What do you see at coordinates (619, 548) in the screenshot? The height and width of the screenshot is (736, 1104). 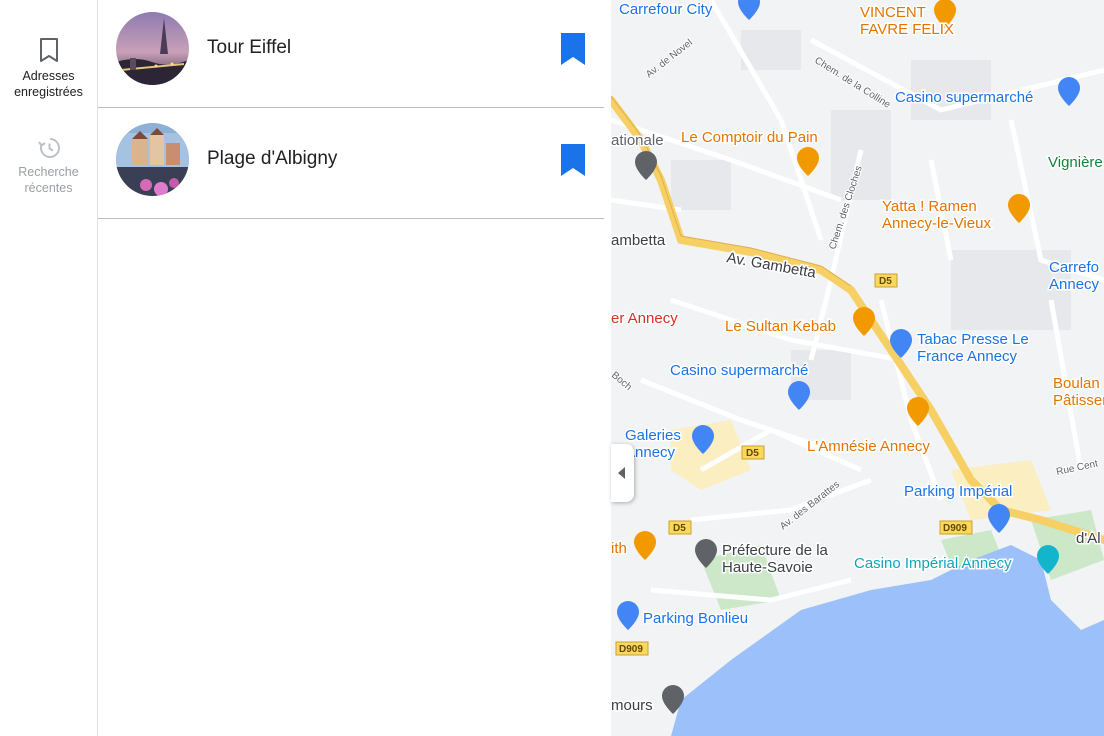 I see `map-label: ith` at bounding box center [619, 548].